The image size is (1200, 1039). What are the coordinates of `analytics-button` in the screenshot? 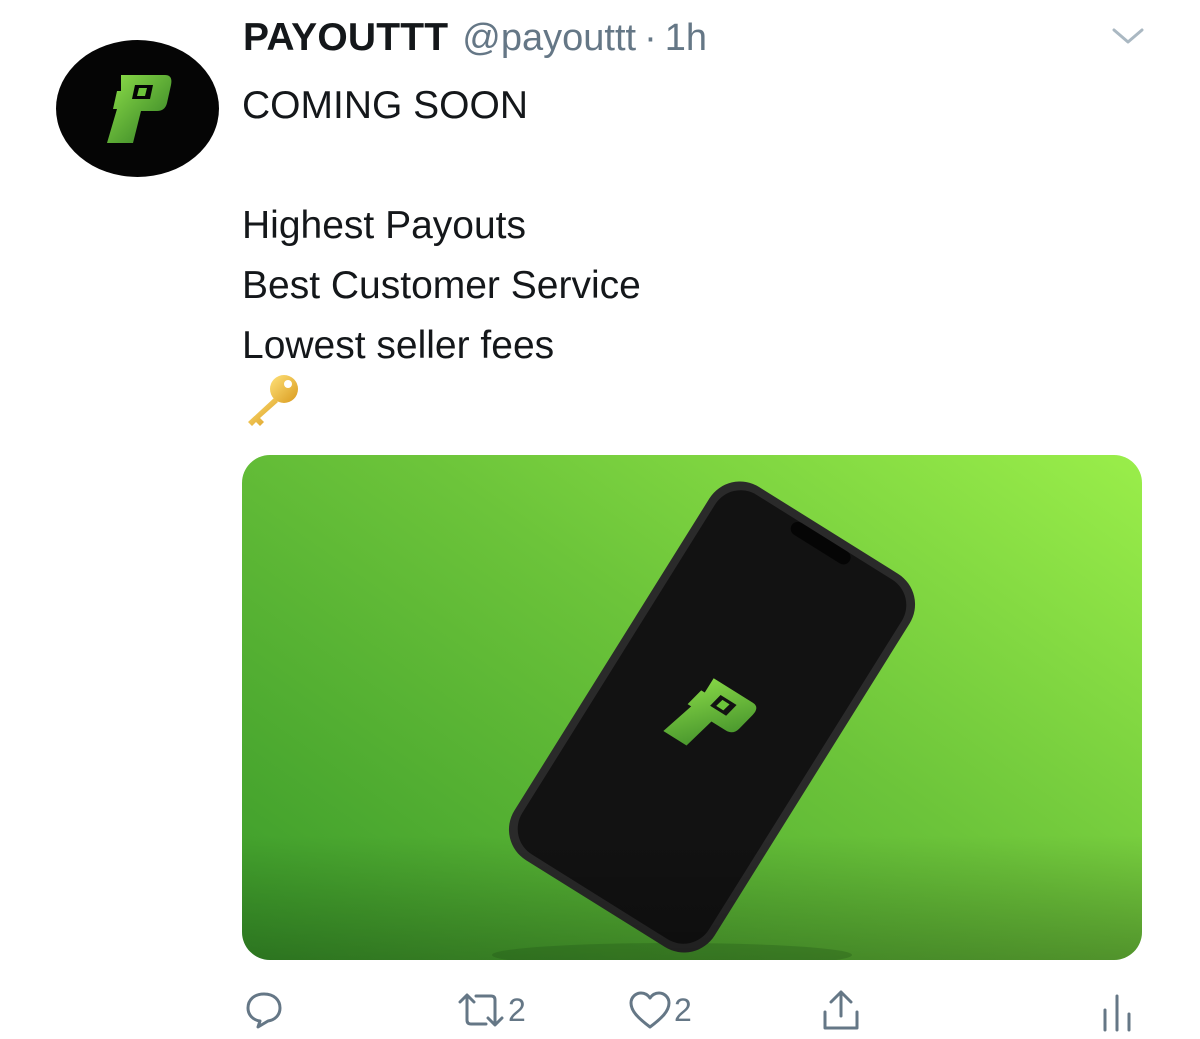 It's located at (1117, 1010).